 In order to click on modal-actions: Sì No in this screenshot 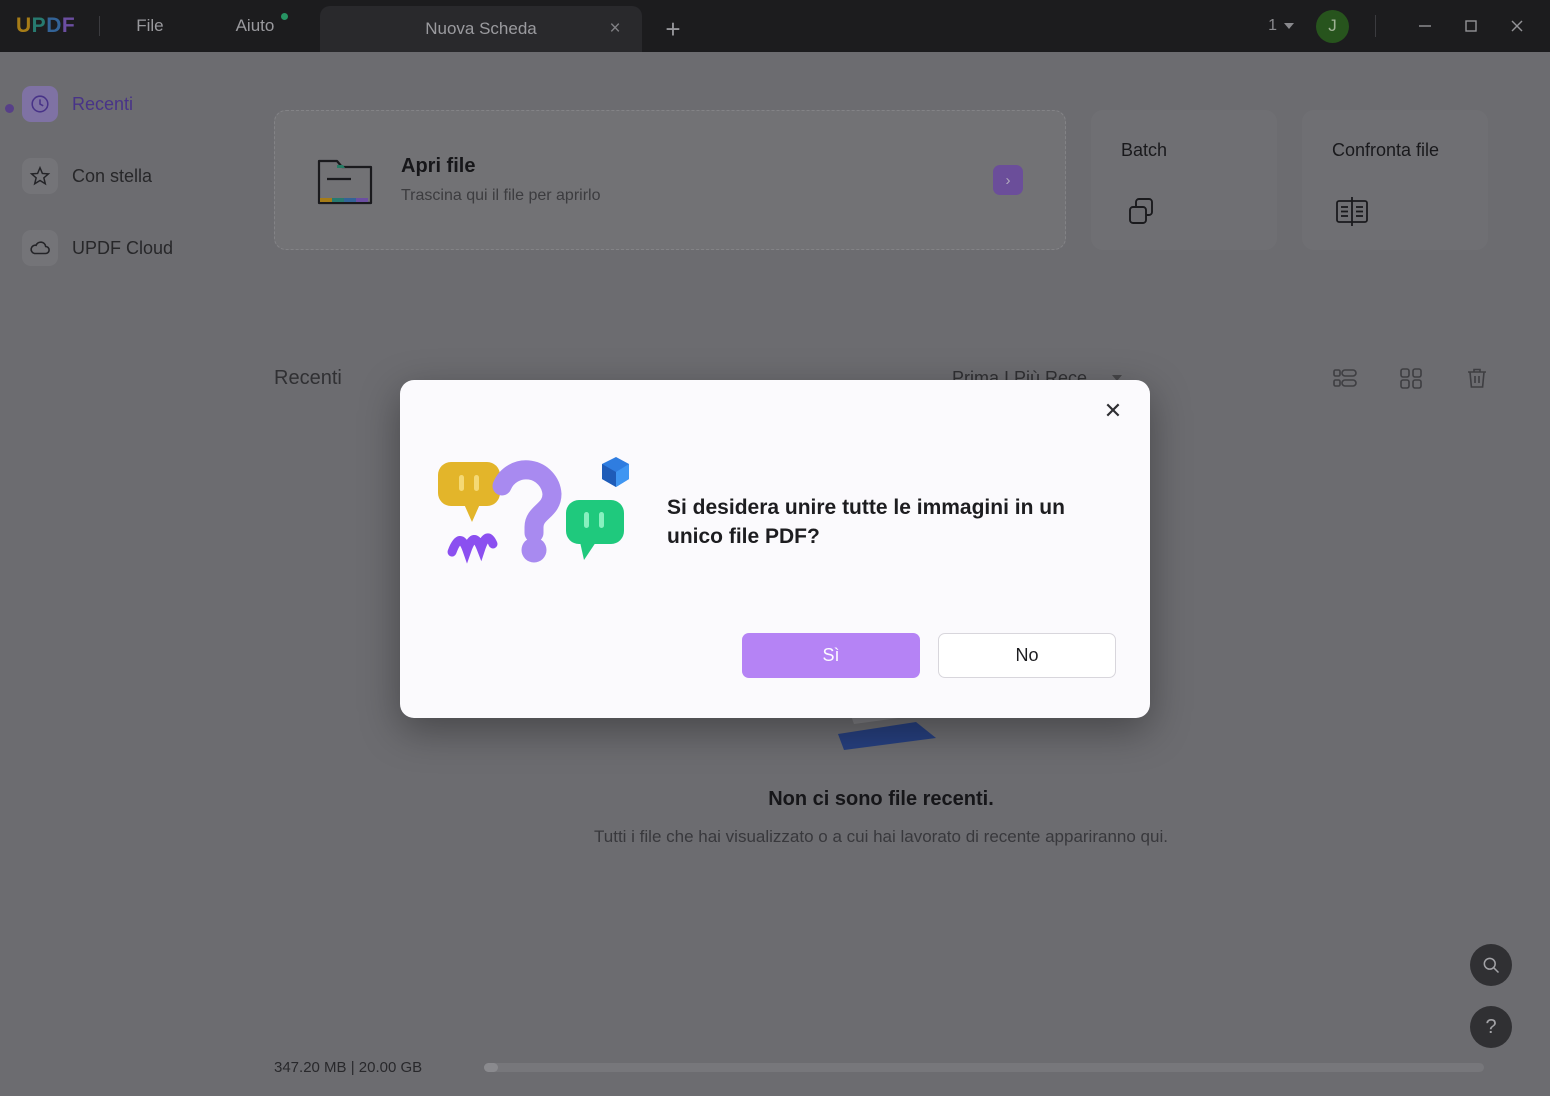, I will do `click(929, 655)`.